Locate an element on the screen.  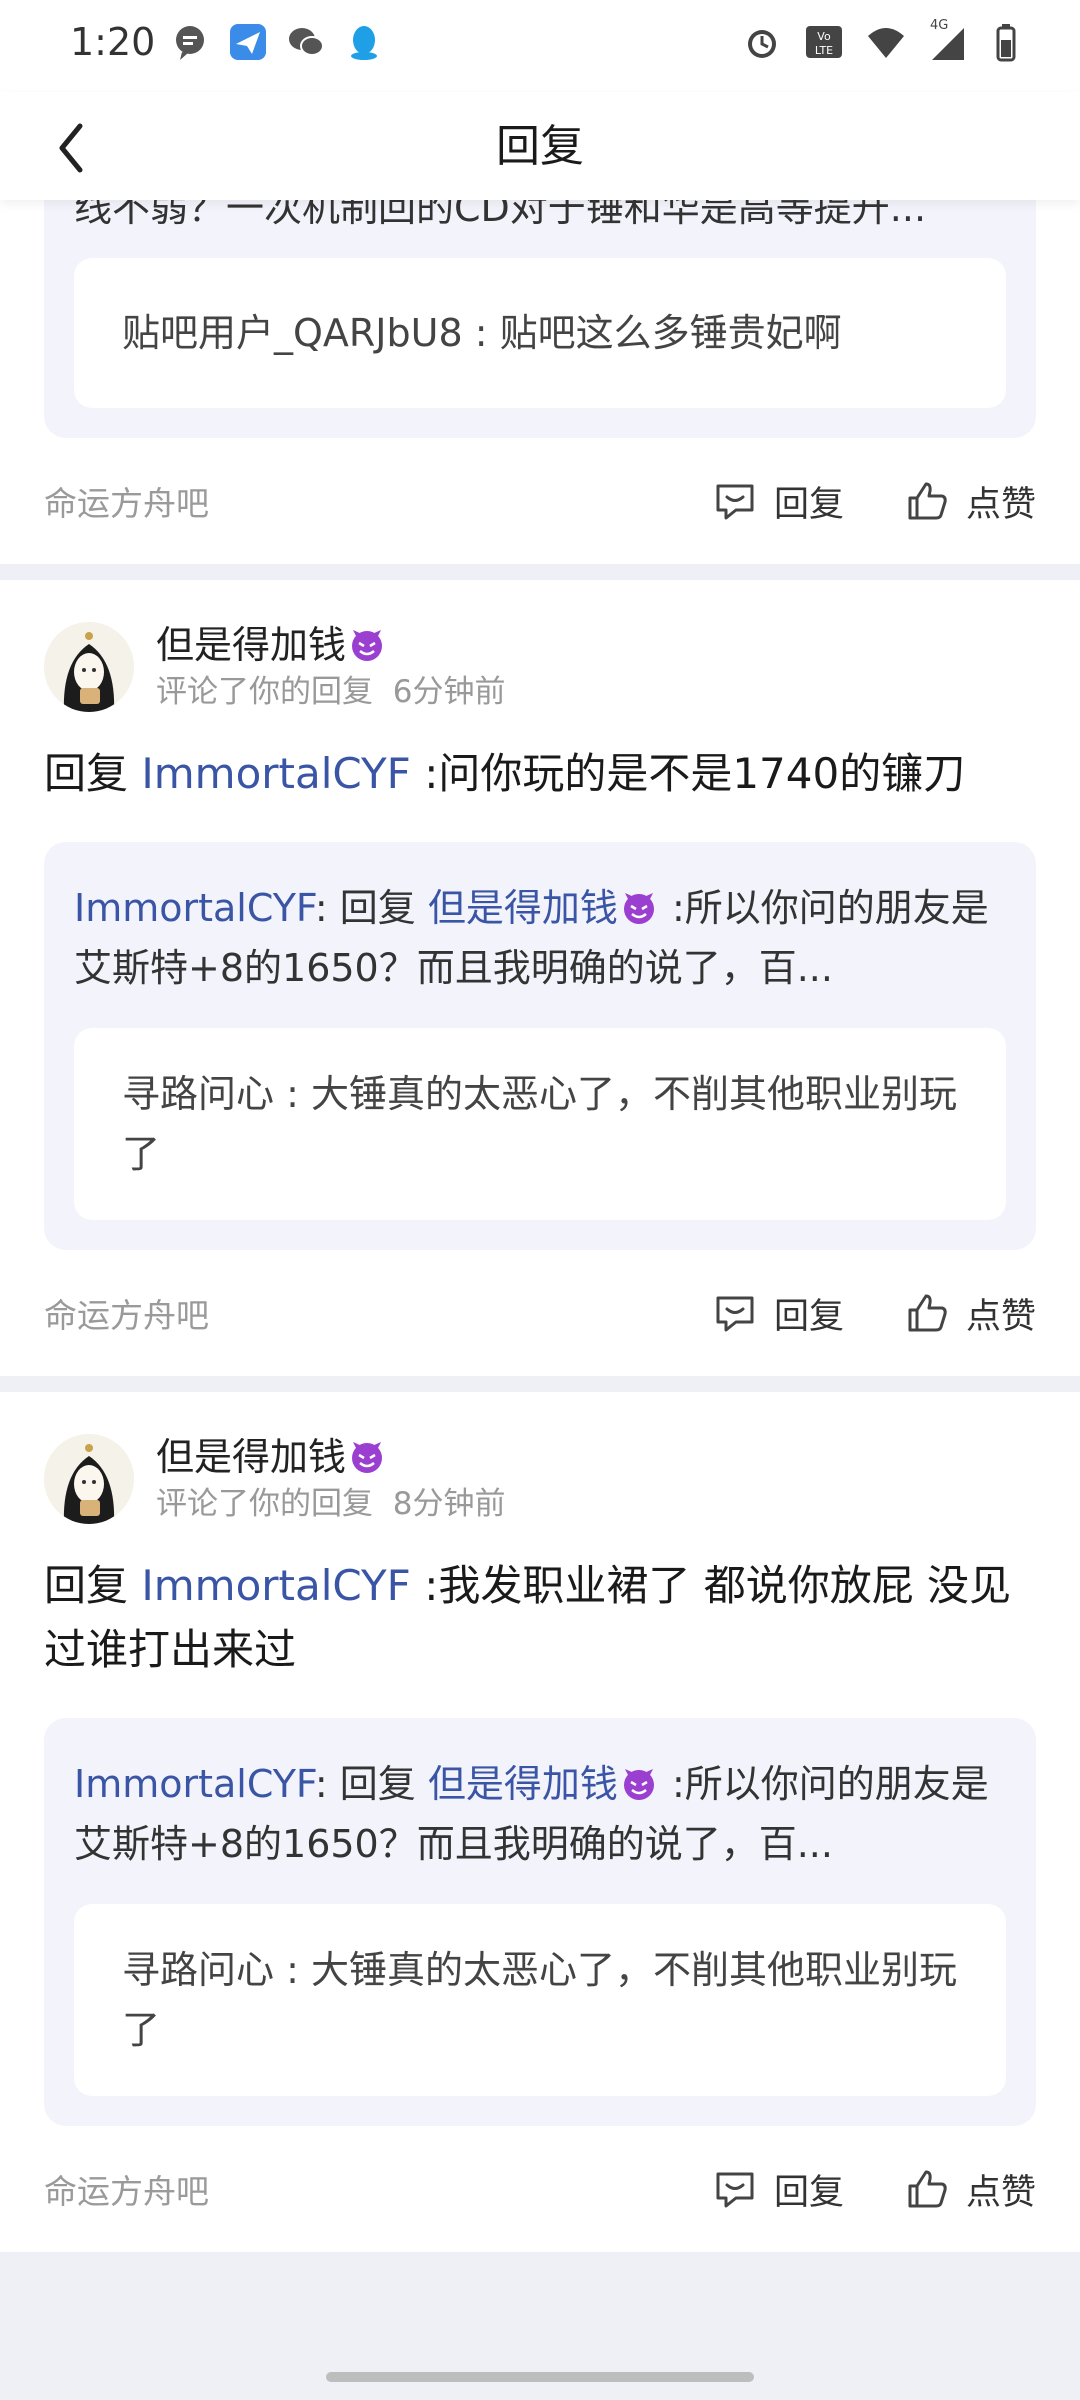
wechat-icon is located at coordinates (306, 42).